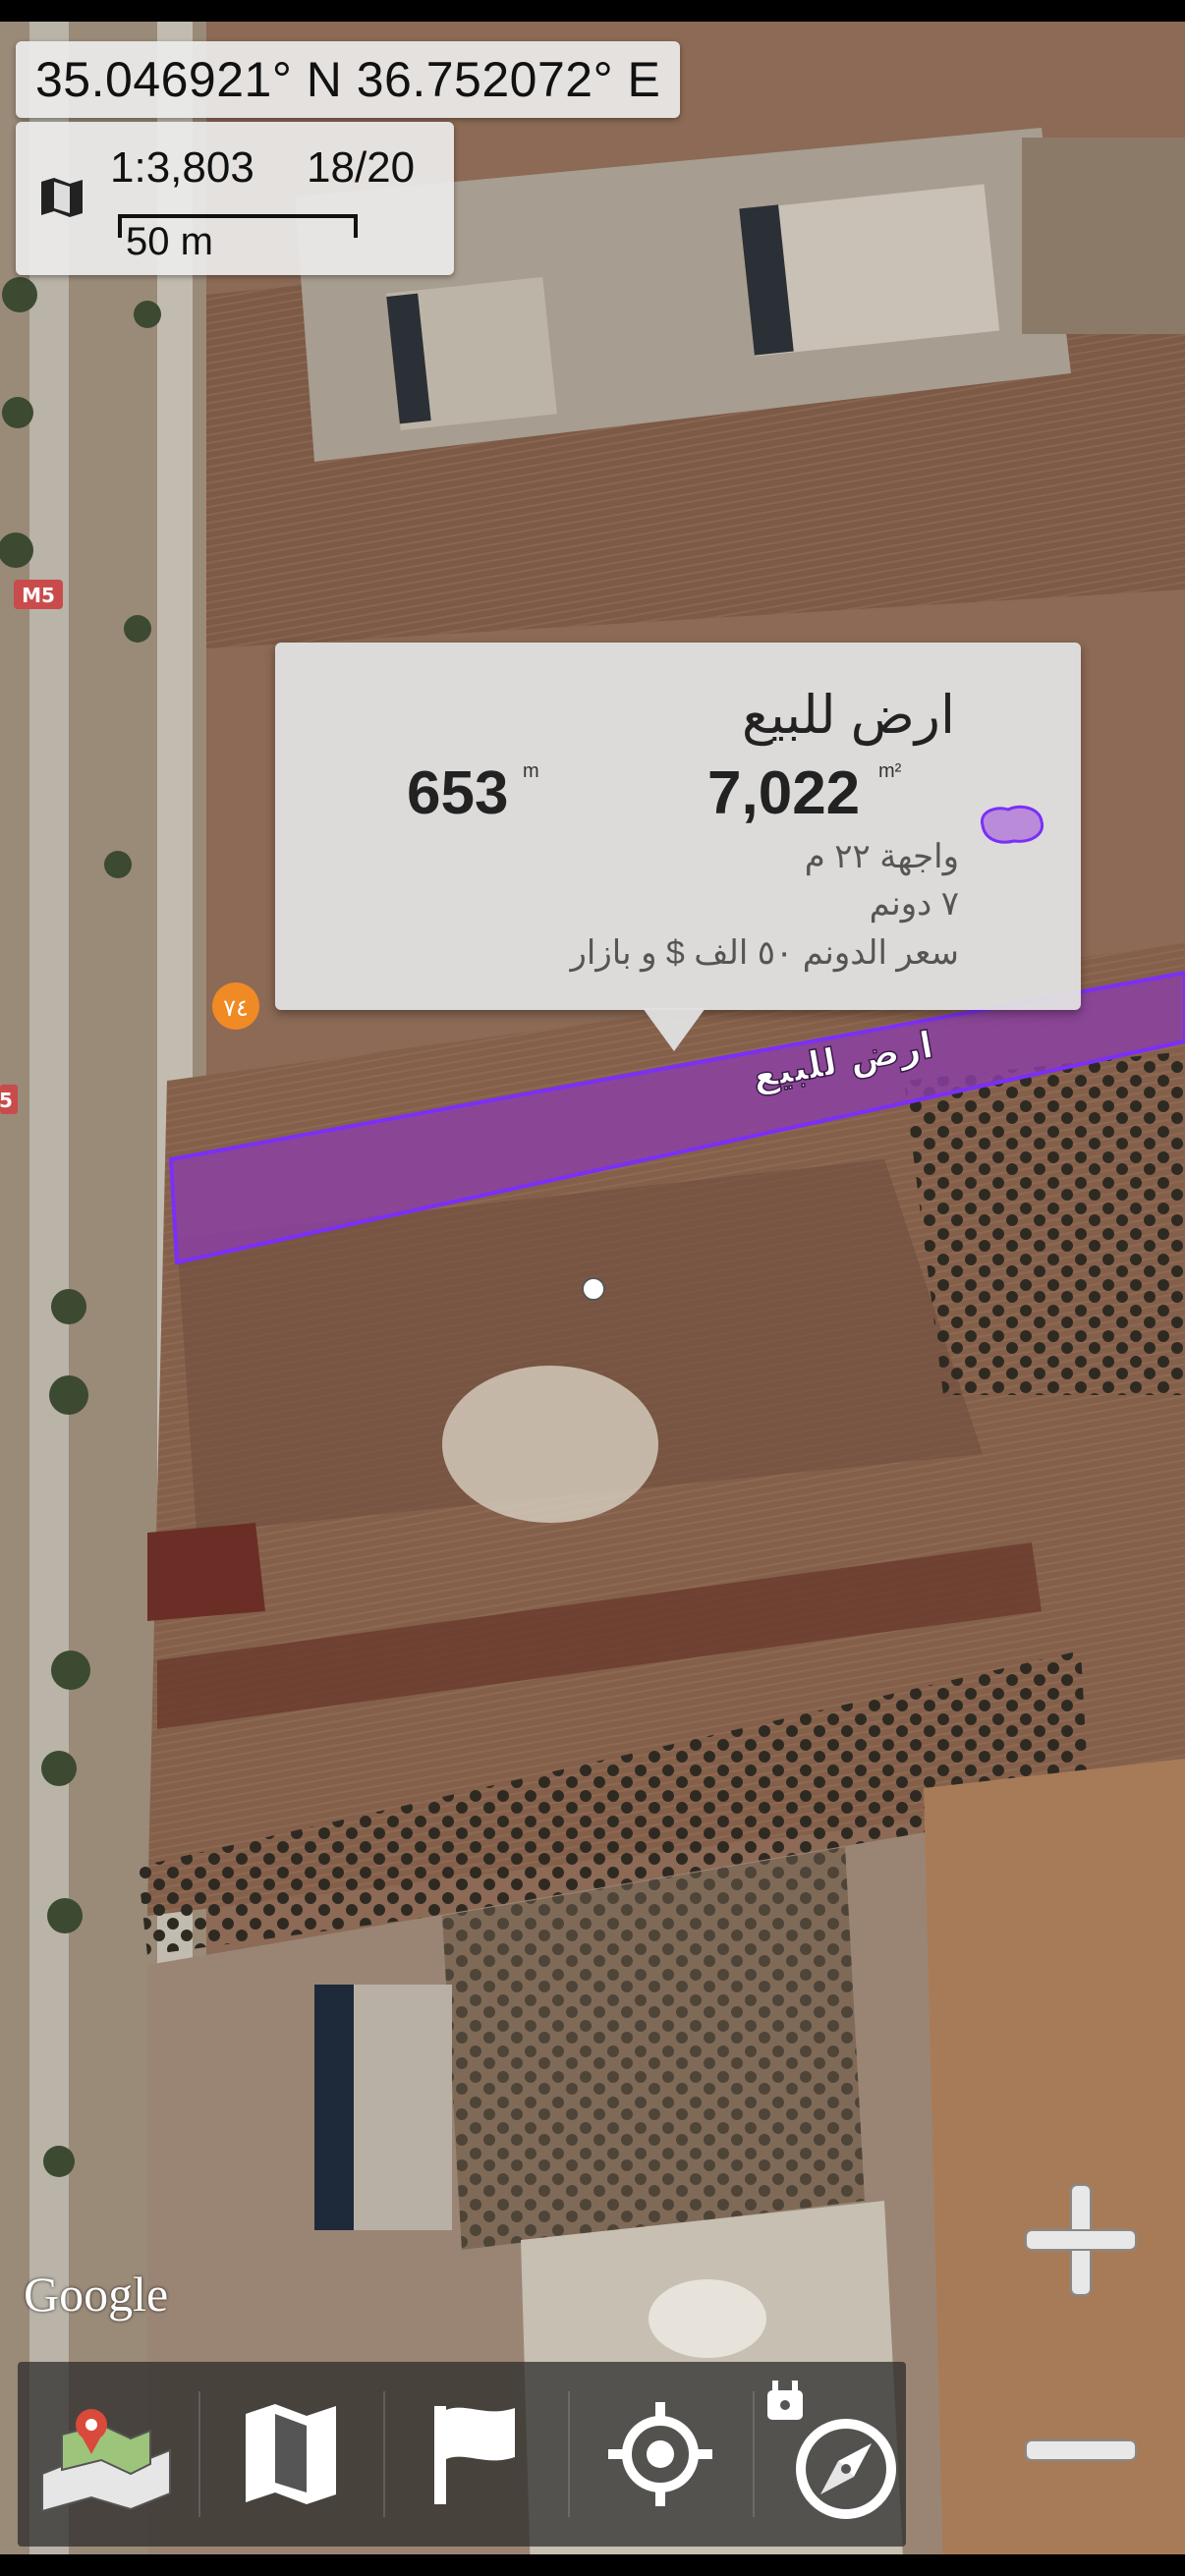 The image size is (1185, 2576). Describe the element at coordinates (914, 904) in the screenshot. I see `parcel-size: ٧ دونم` at that location.